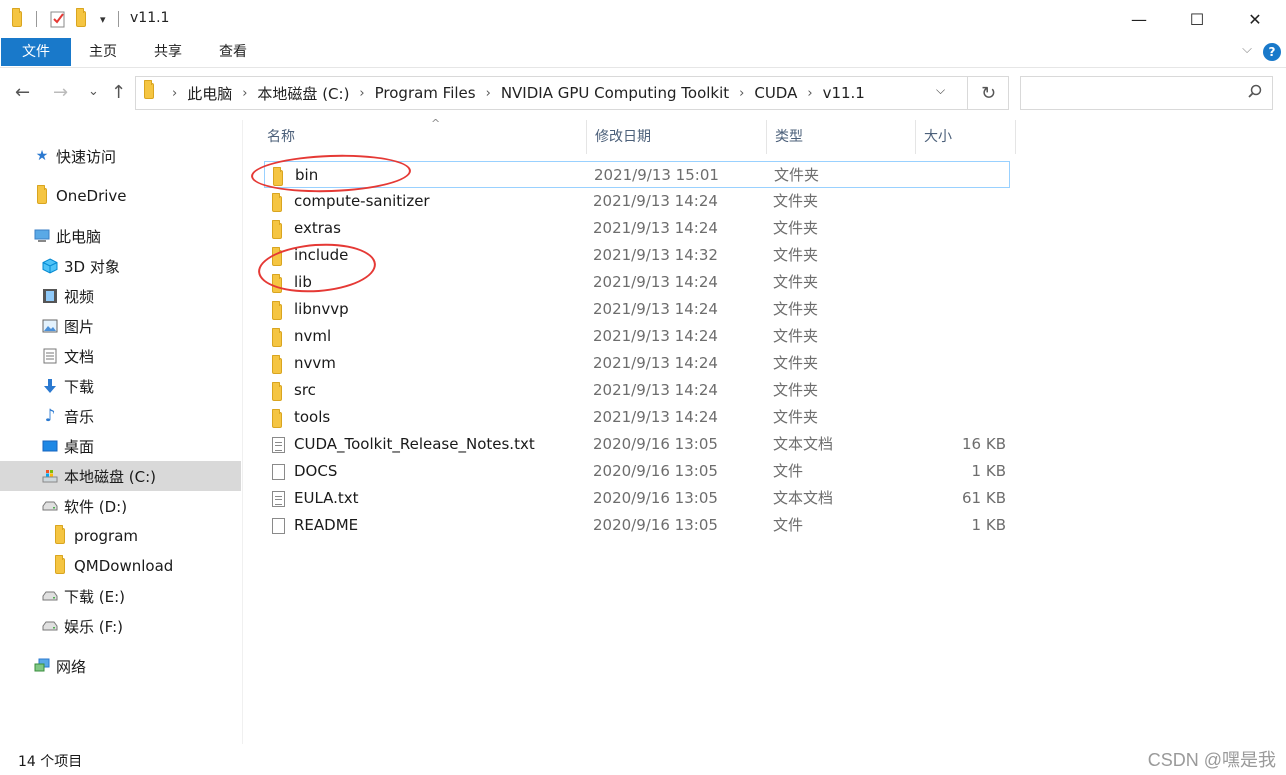 The image size is (1286, 775). I want to click on sidebar-item-network: 网络, so click(120, 666).